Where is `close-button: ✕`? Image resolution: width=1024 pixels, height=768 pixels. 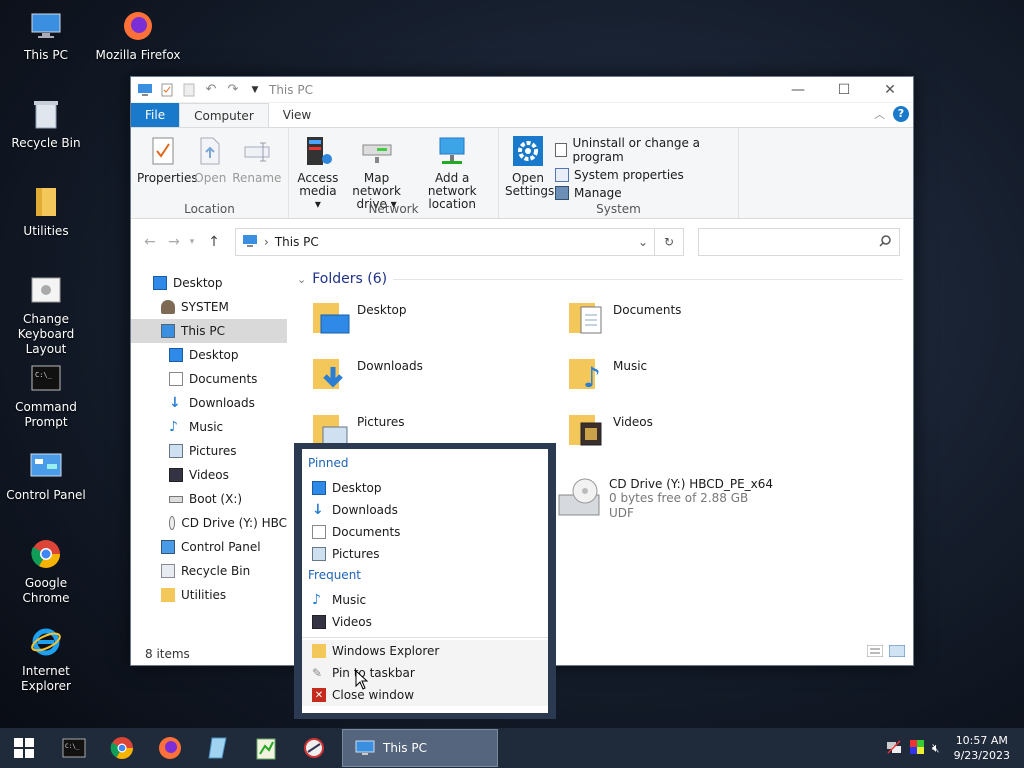
close-button: ✕ is located at coordinates (890, 90).